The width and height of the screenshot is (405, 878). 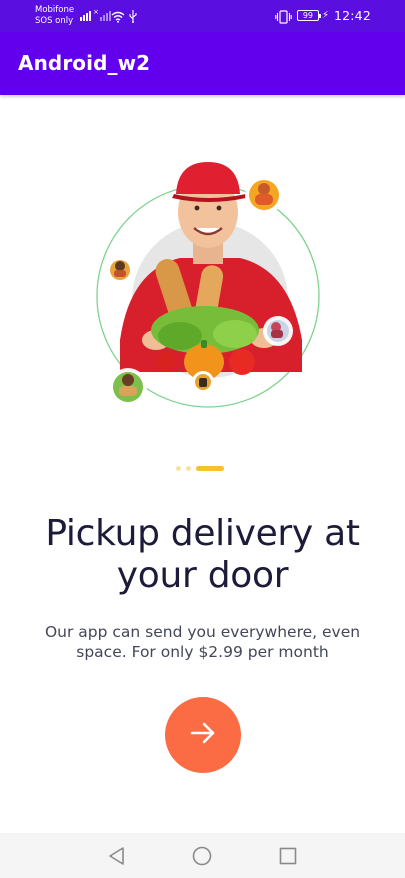 I want to click on system-nav-bar, so click(x=202, y=855).